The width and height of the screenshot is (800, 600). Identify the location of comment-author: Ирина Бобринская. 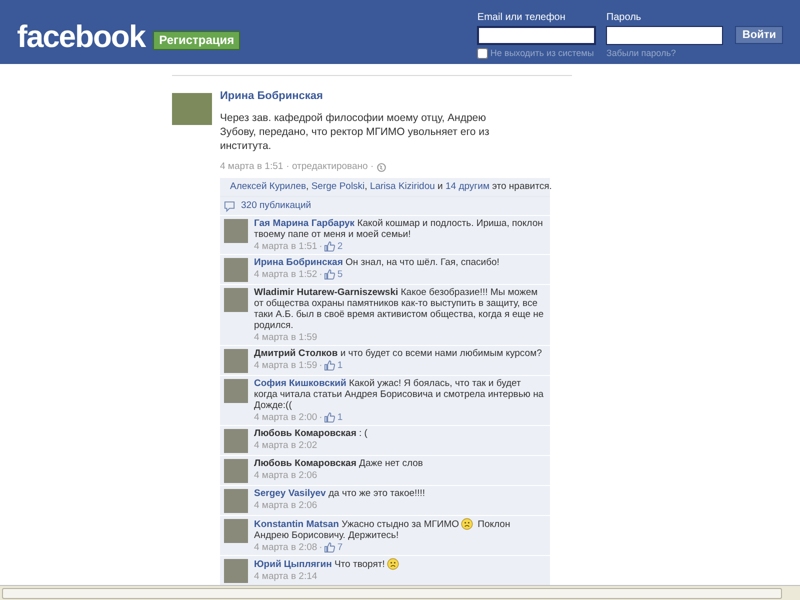
(298, 262).